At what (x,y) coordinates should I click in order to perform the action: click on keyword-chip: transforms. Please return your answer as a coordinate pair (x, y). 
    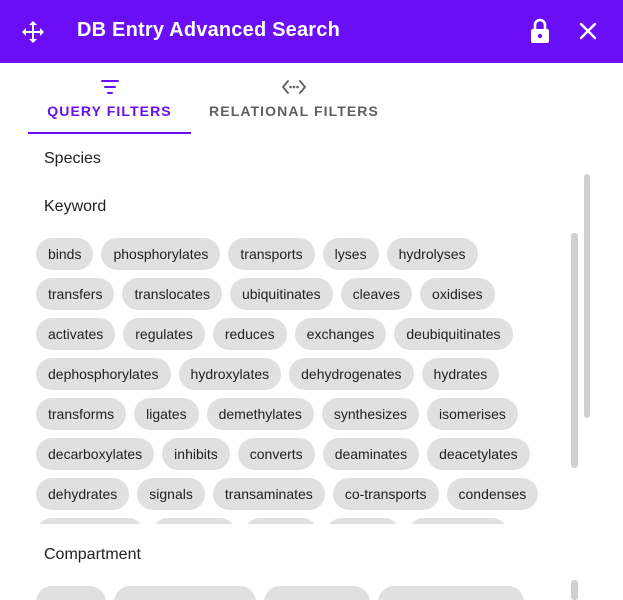
    Looking at the image, I should click on (81, 414).